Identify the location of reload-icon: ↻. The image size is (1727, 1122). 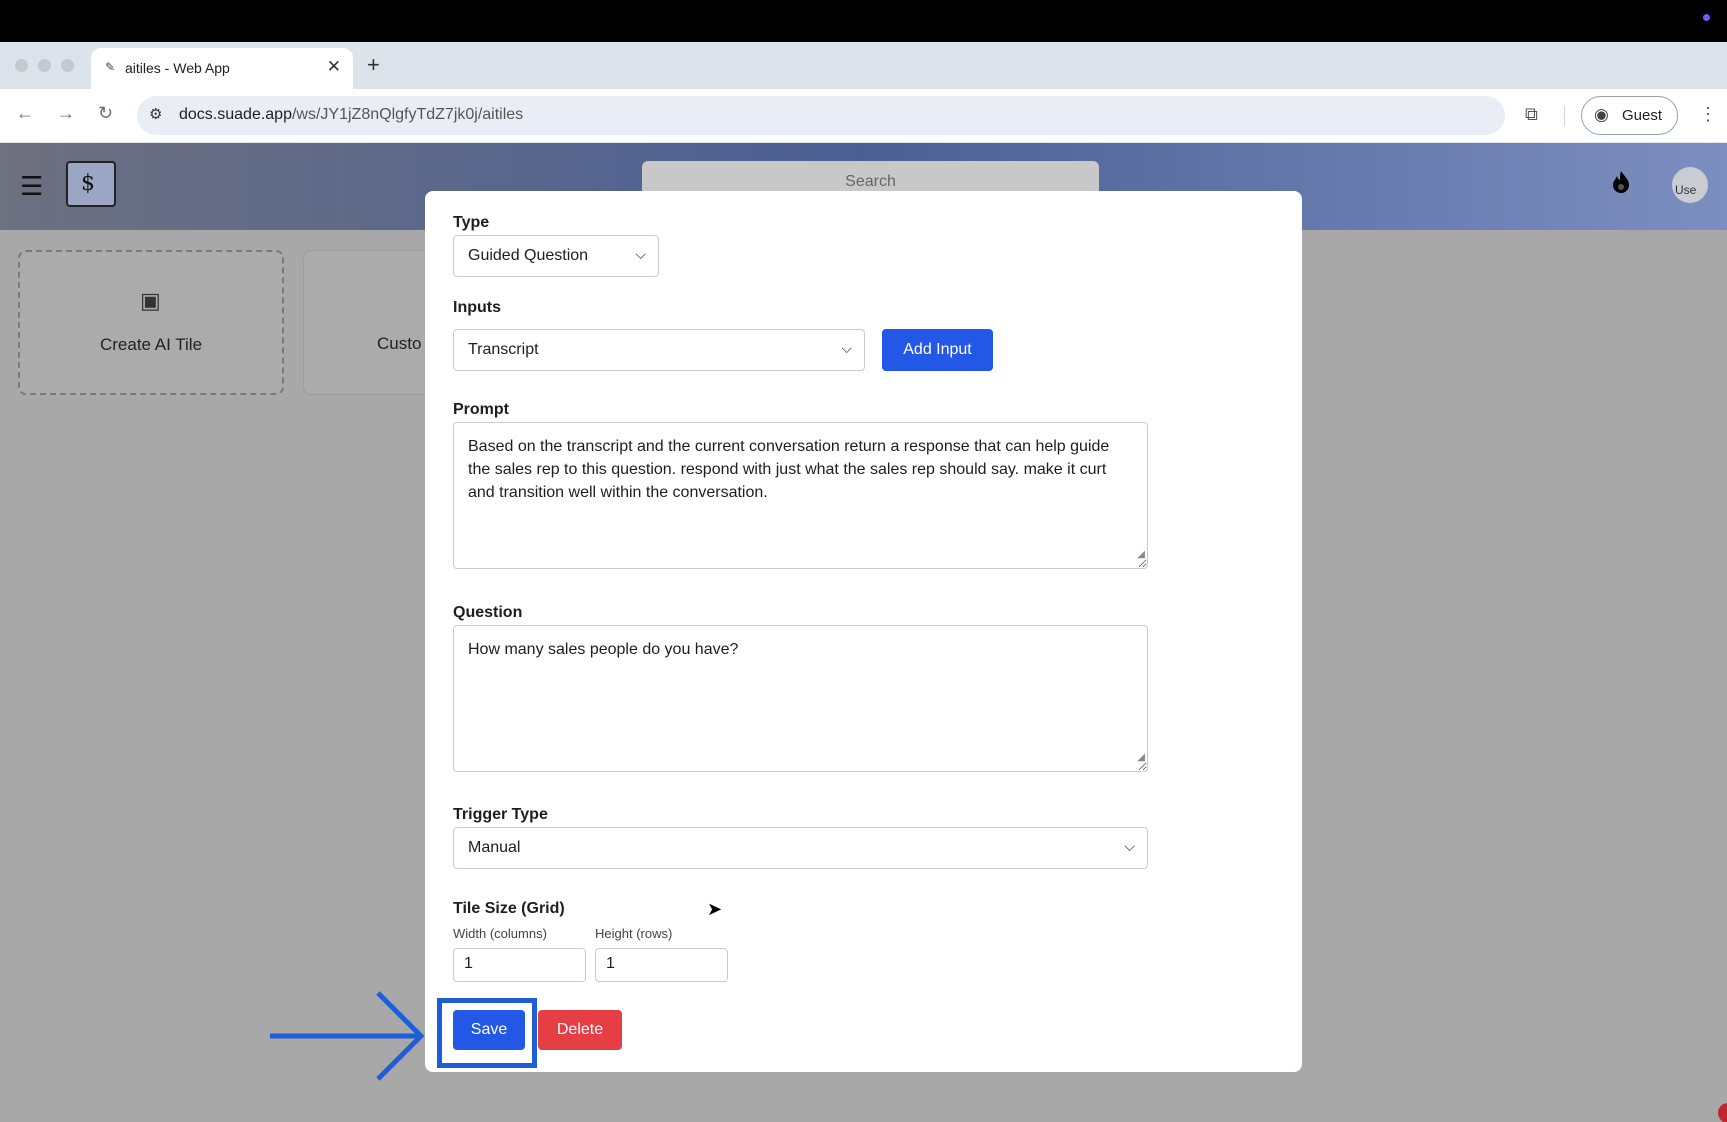
(105, 113).